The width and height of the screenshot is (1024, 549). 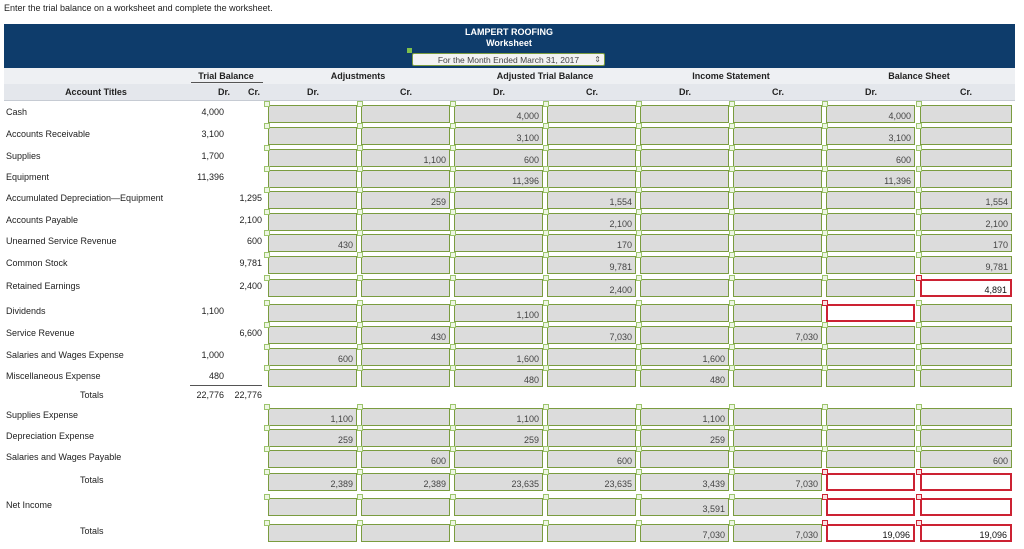 I want to click on bs-dr-input: 19,096, so click(x=870, y=533).